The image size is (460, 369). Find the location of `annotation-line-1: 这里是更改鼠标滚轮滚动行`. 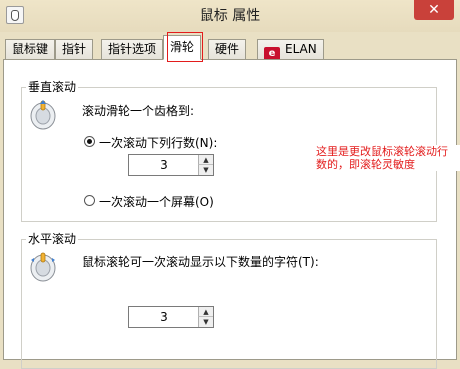

annotation-line-1: 这里是更改鼠标滚轮滚动行 is located at coordinates (382, 151).